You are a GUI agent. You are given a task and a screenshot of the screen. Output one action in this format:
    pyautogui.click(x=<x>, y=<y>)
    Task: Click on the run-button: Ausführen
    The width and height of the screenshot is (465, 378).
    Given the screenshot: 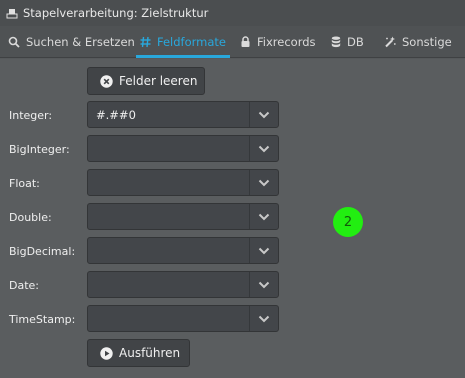 What is the action you would take?
    pyautogui.click(x=138, y=353)
    